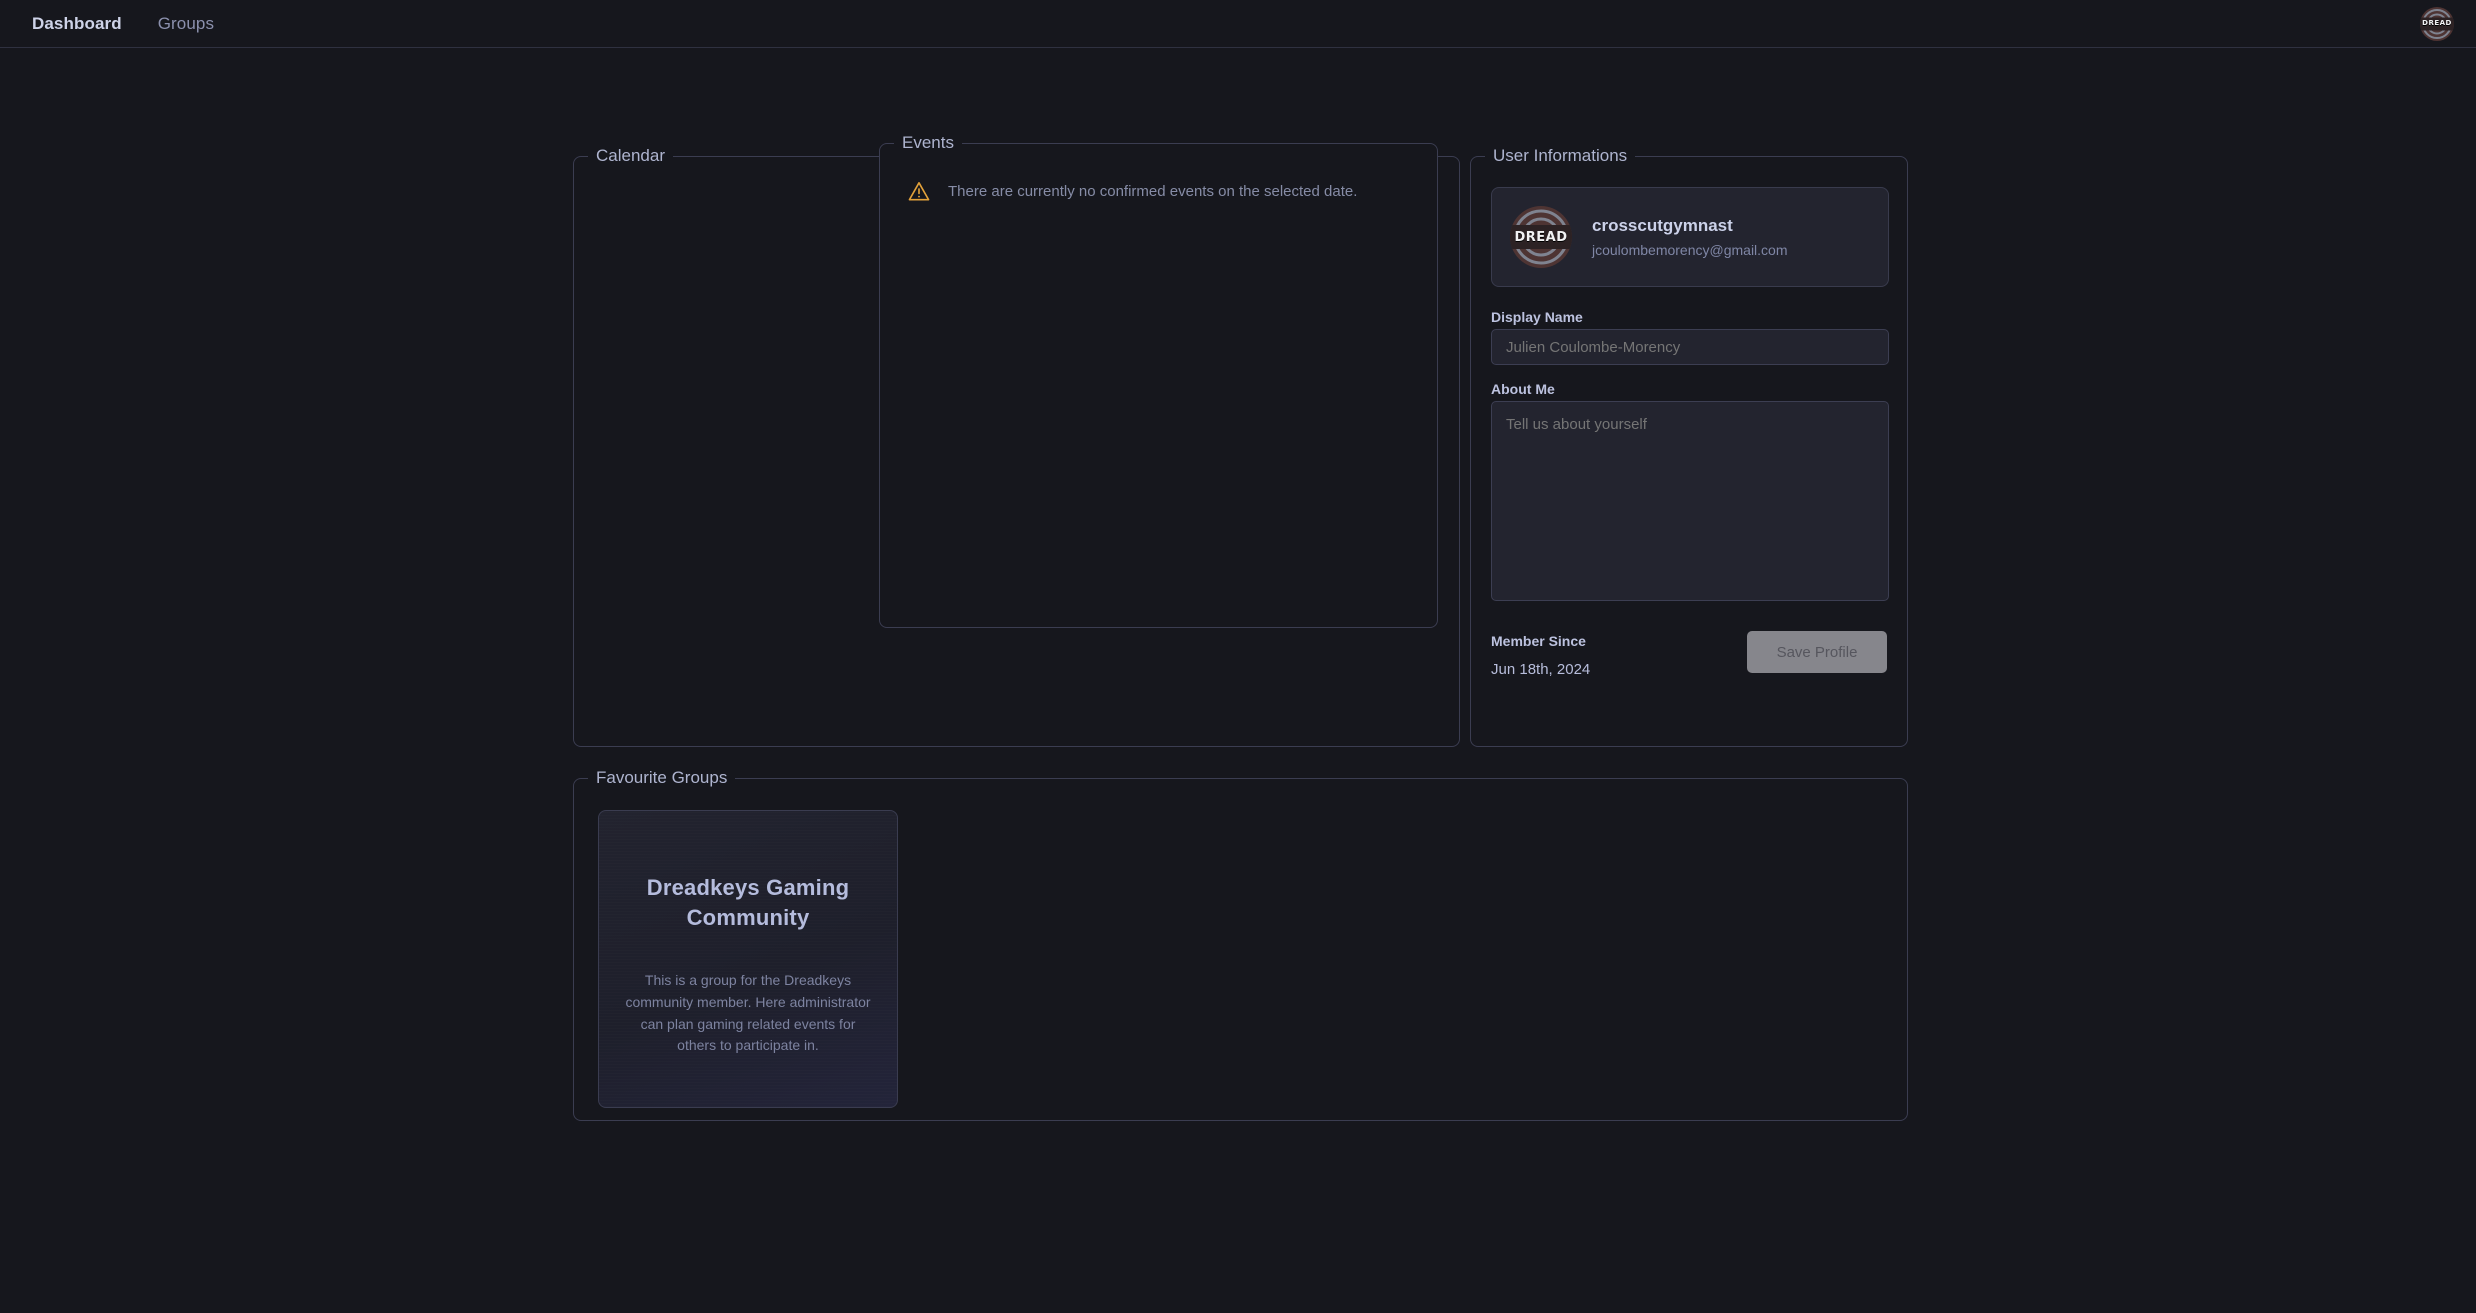 The height and width of the screenshot is (1313, 2476). I want to click on top-navigation-bar: Dashboard Groups DREAD, so click(1238, 24).